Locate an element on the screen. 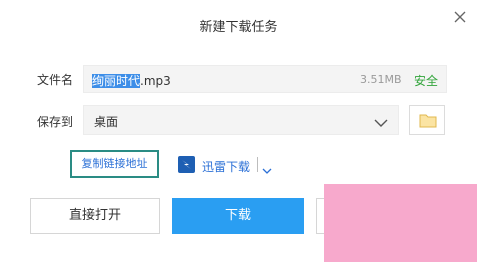 Image resolution: width=477 pixels, height=262 pixels. overlay-block is located at coordinates (400, 223).